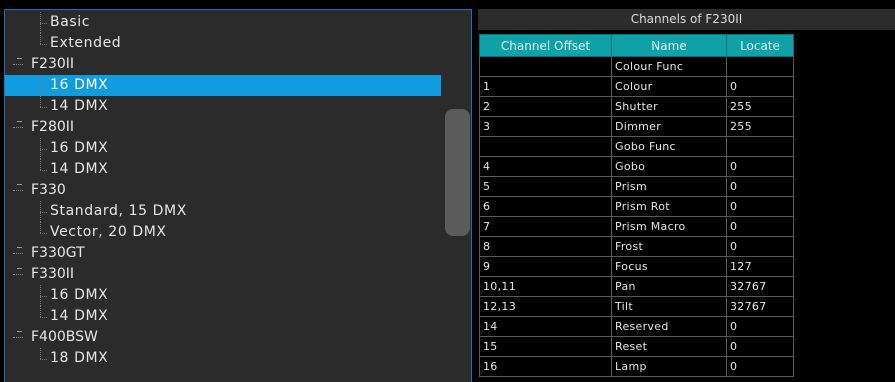 The width and height of the screenshot is (895, 382). I want to click on cell-channel-offset: 12,13, so click(545, 306).